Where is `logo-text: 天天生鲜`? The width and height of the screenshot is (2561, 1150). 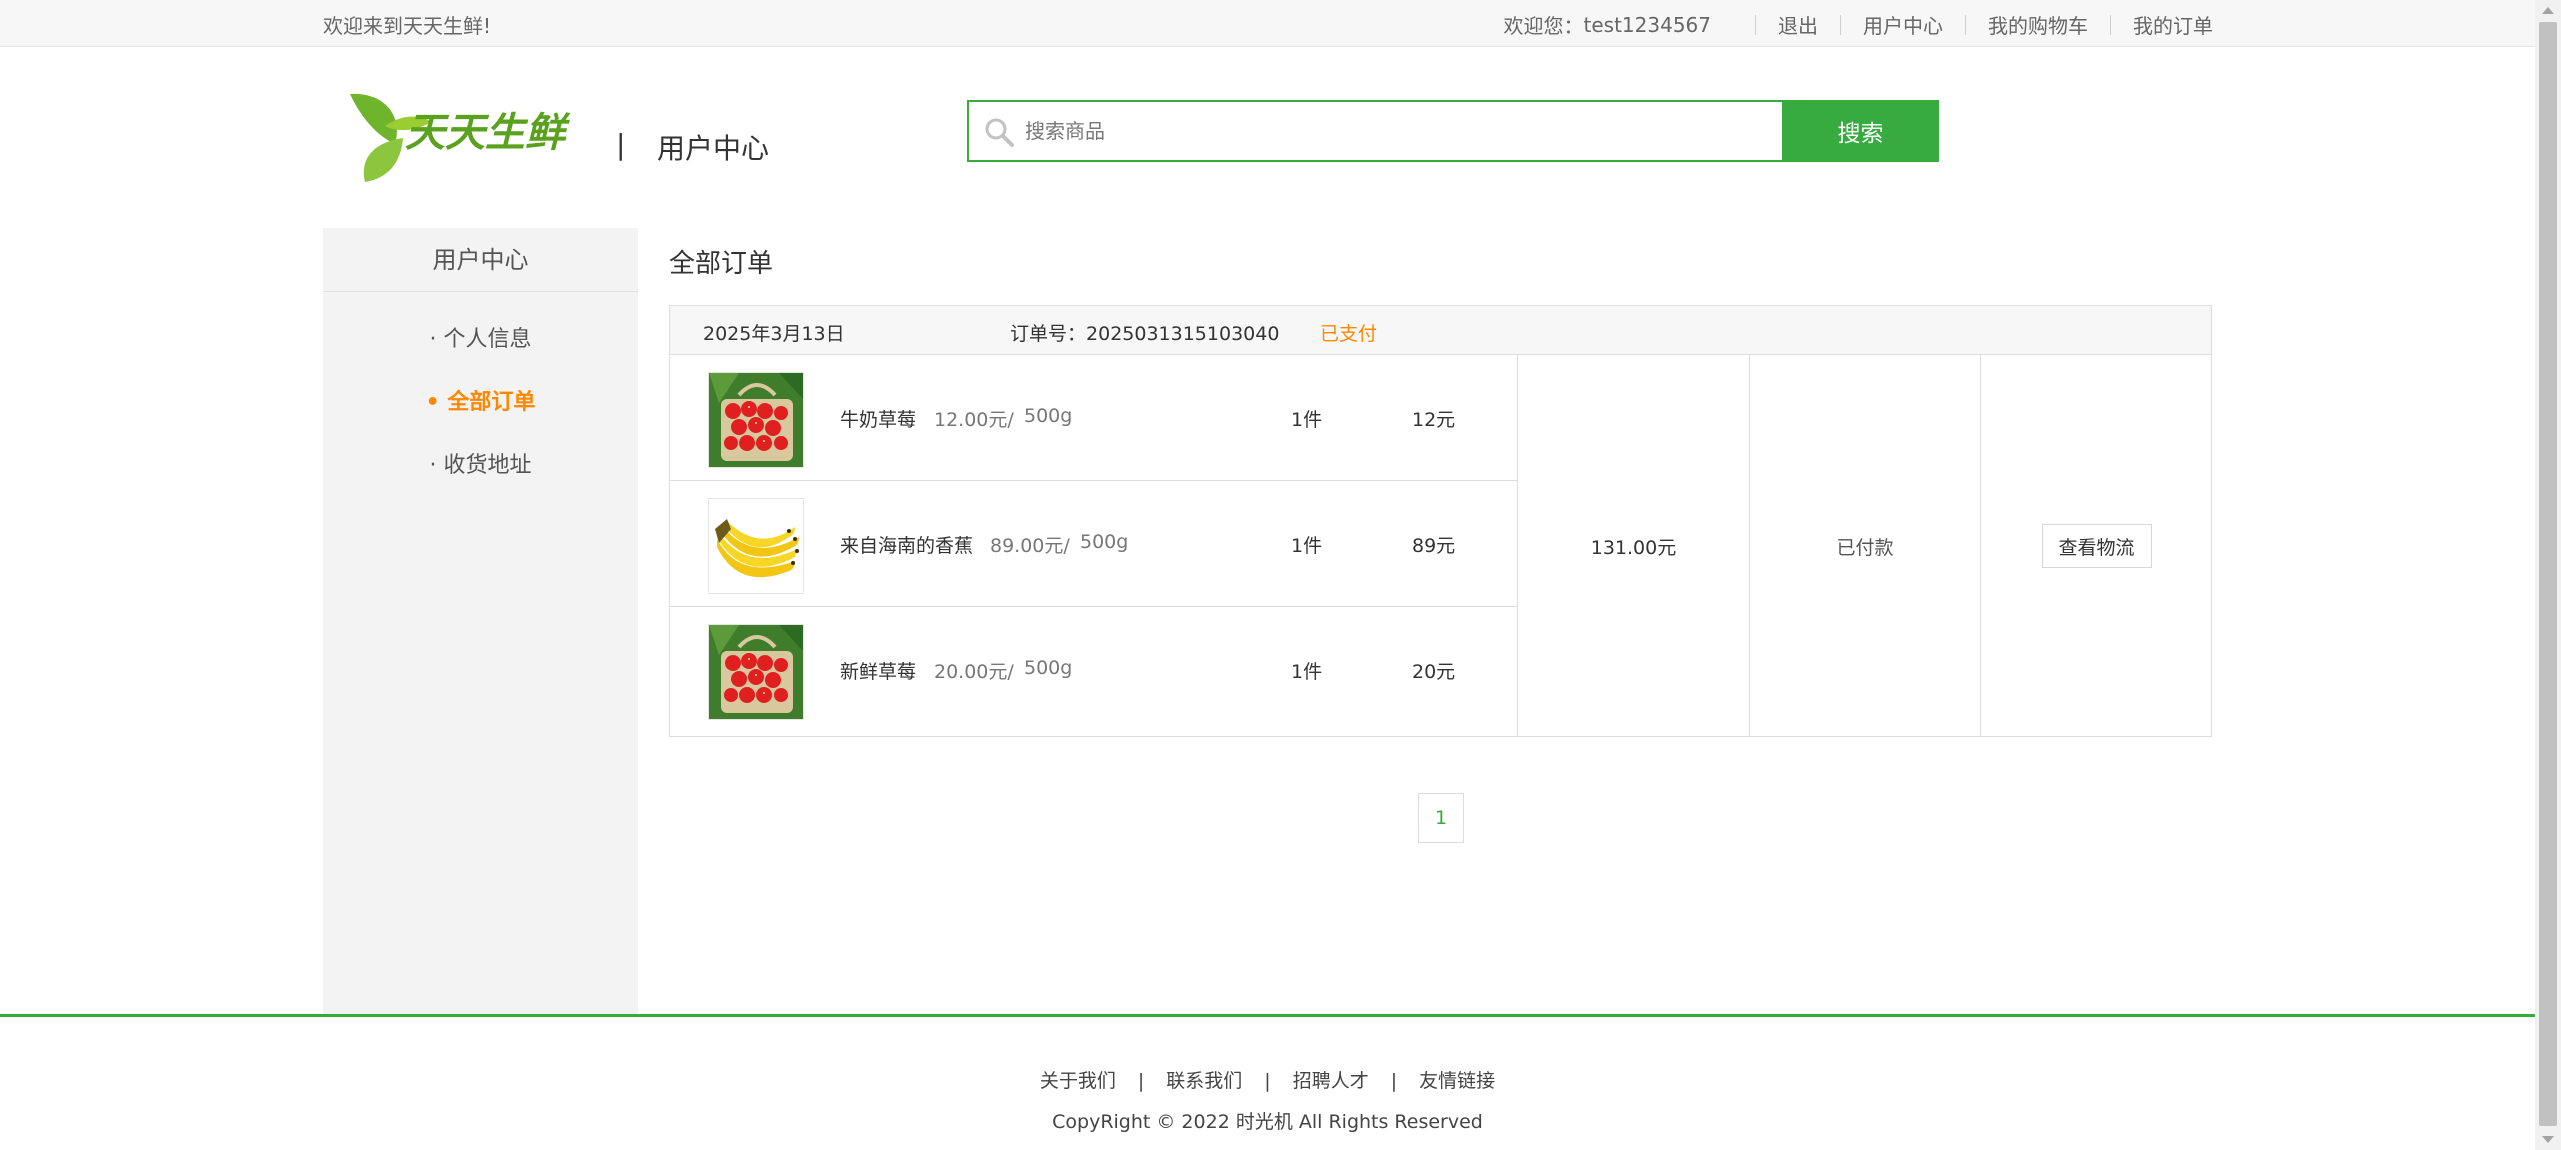
logo-text: 天天生鲜 is located at coordinates (488, 133).